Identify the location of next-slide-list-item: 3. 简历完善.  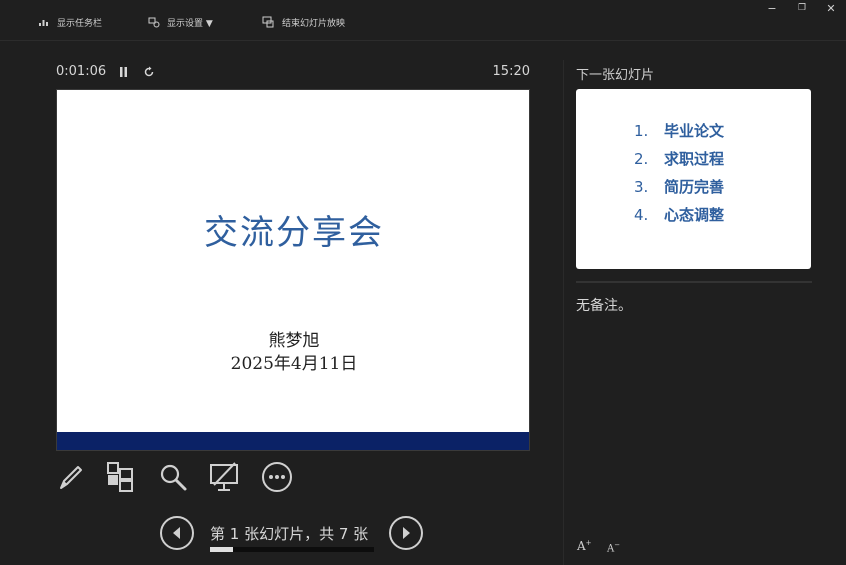
(679, 187).